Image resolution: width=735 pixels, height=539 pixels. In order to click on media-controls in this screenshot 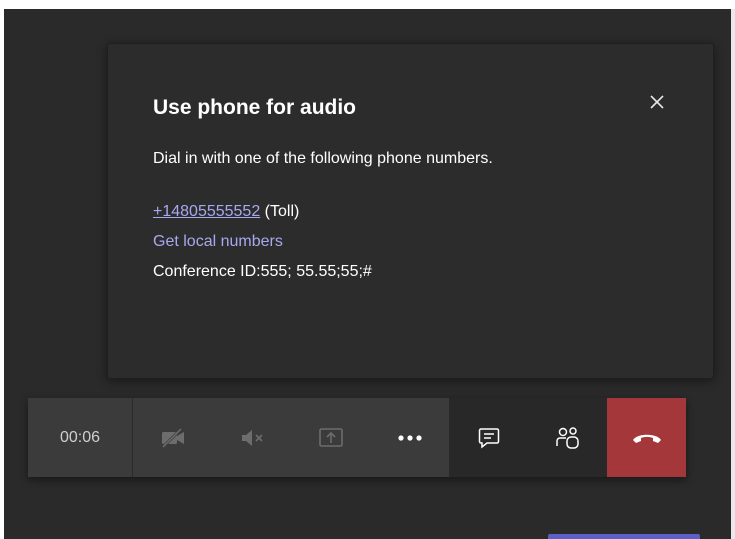, I will do `click(291, 437)`.